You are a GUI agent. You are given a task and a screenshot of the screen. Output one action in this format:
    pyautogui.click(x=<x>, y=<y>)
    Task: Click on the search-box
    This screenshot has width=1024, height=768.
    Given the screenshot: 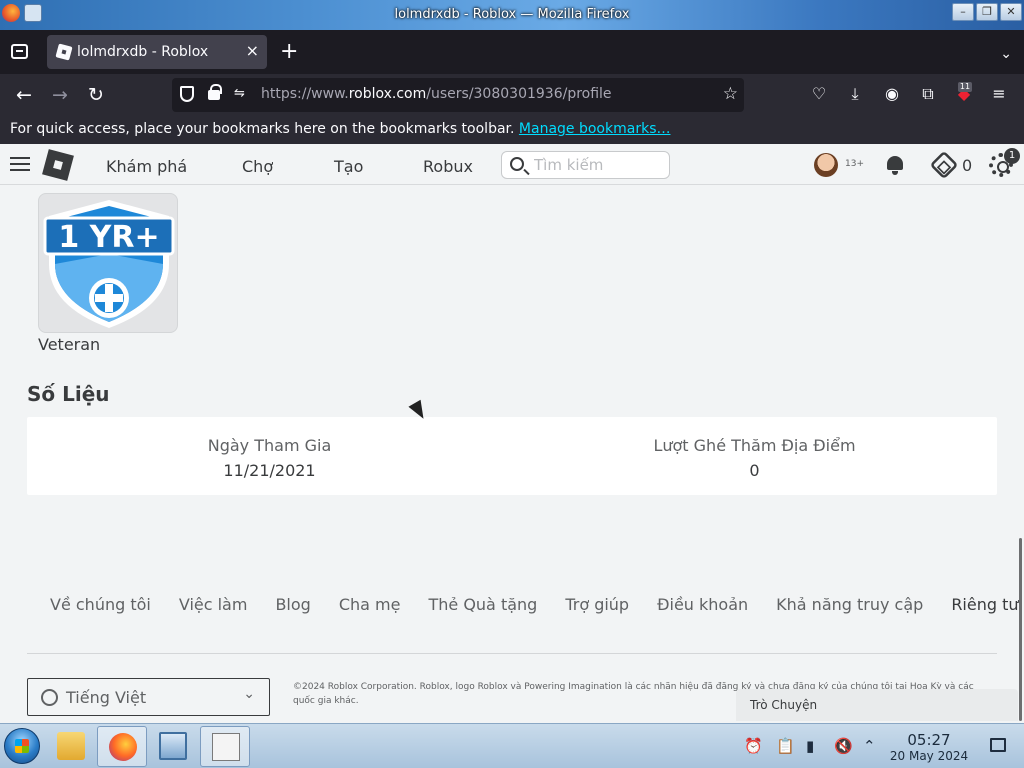 What is the action you would take?
    pyautogui.click(x=585, y=165)
    